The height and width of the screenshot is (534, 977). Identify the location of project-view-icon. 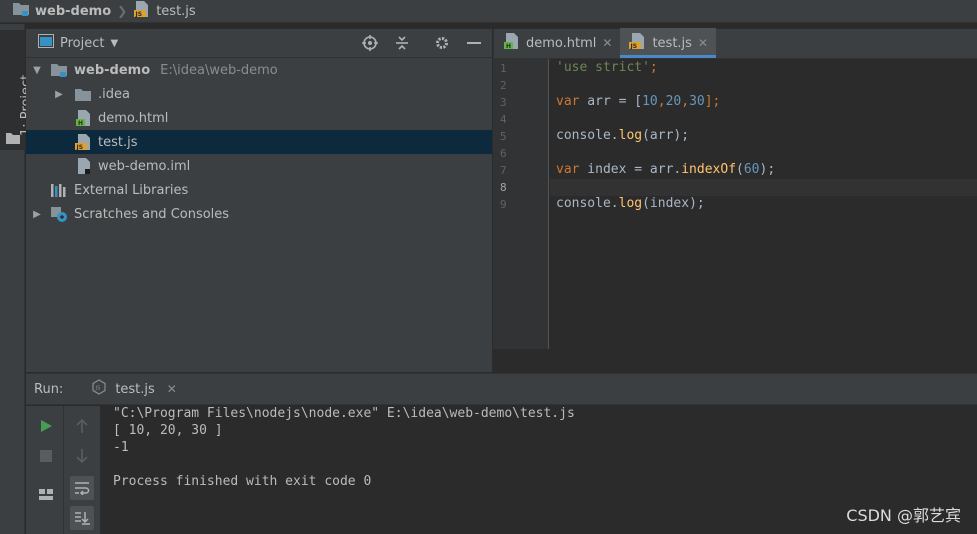
(46, 43).